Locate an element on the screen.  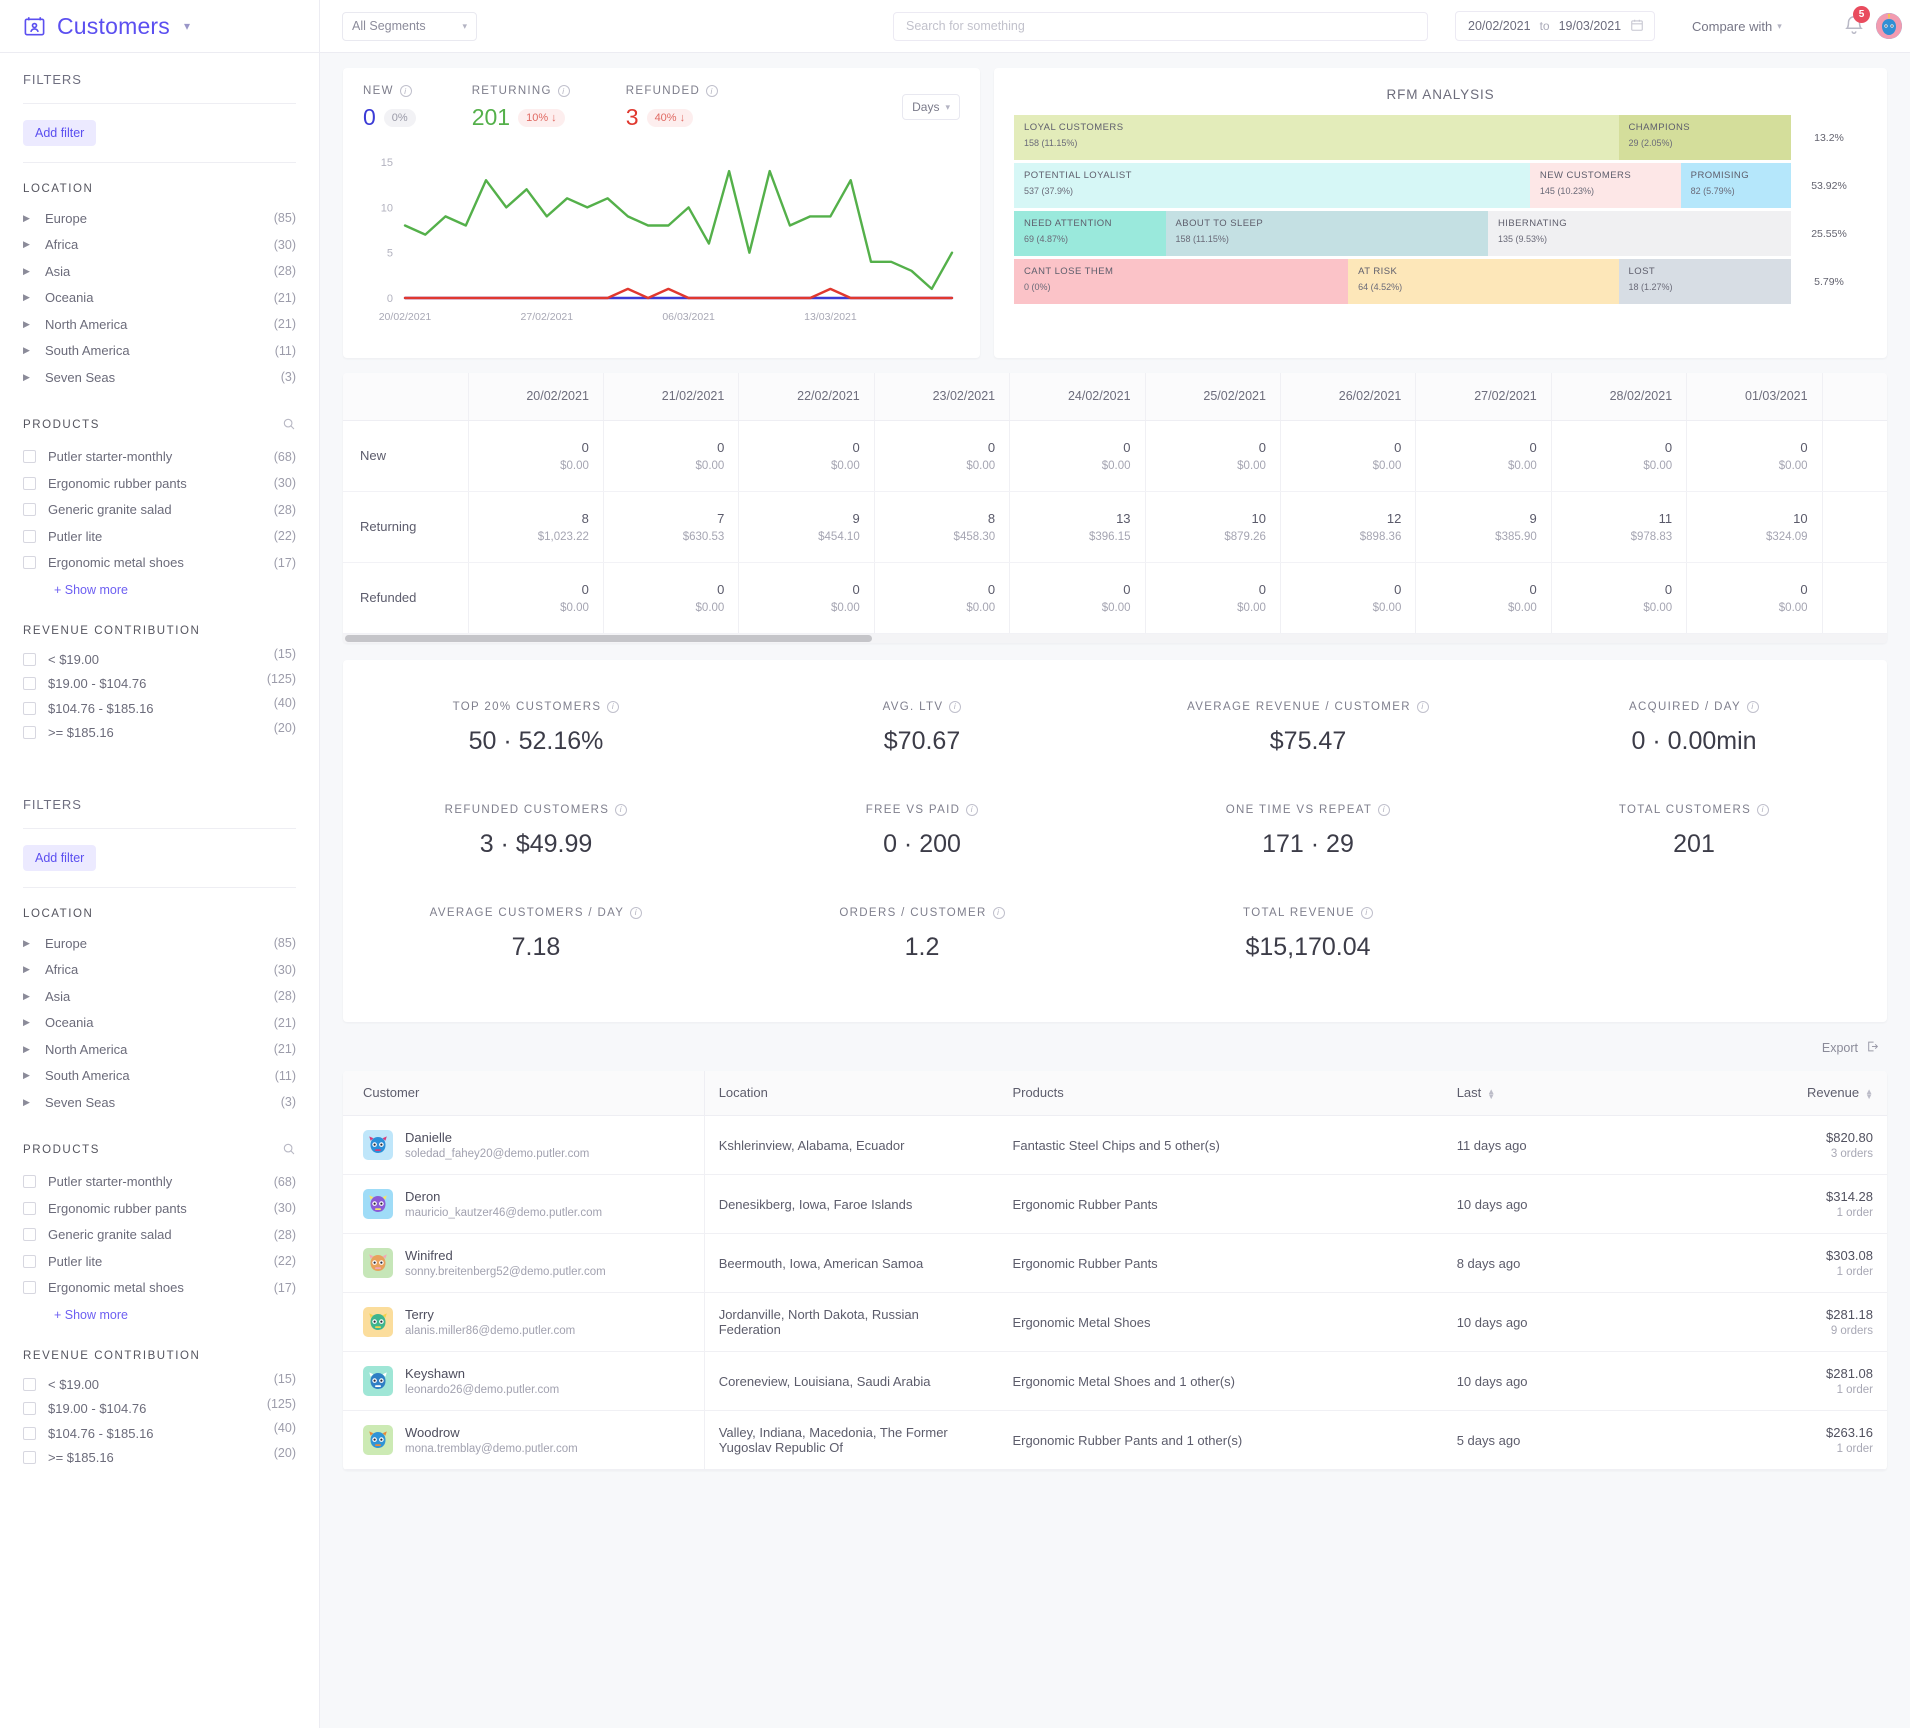
col-header-customer: Customer is located at coordinates (524, 1093).